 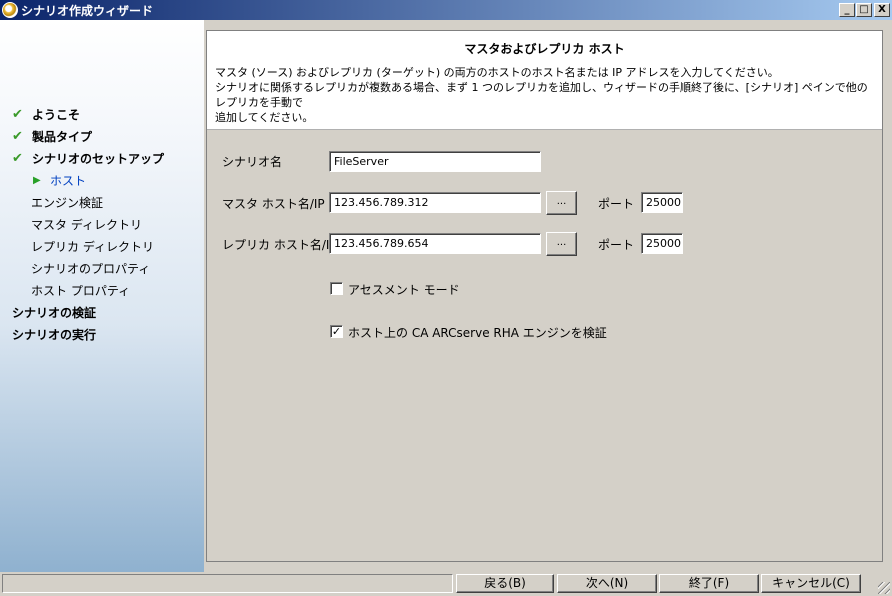 I want to click on assessment-mode-label: アセスメント モード, so click(x=404, y=289).